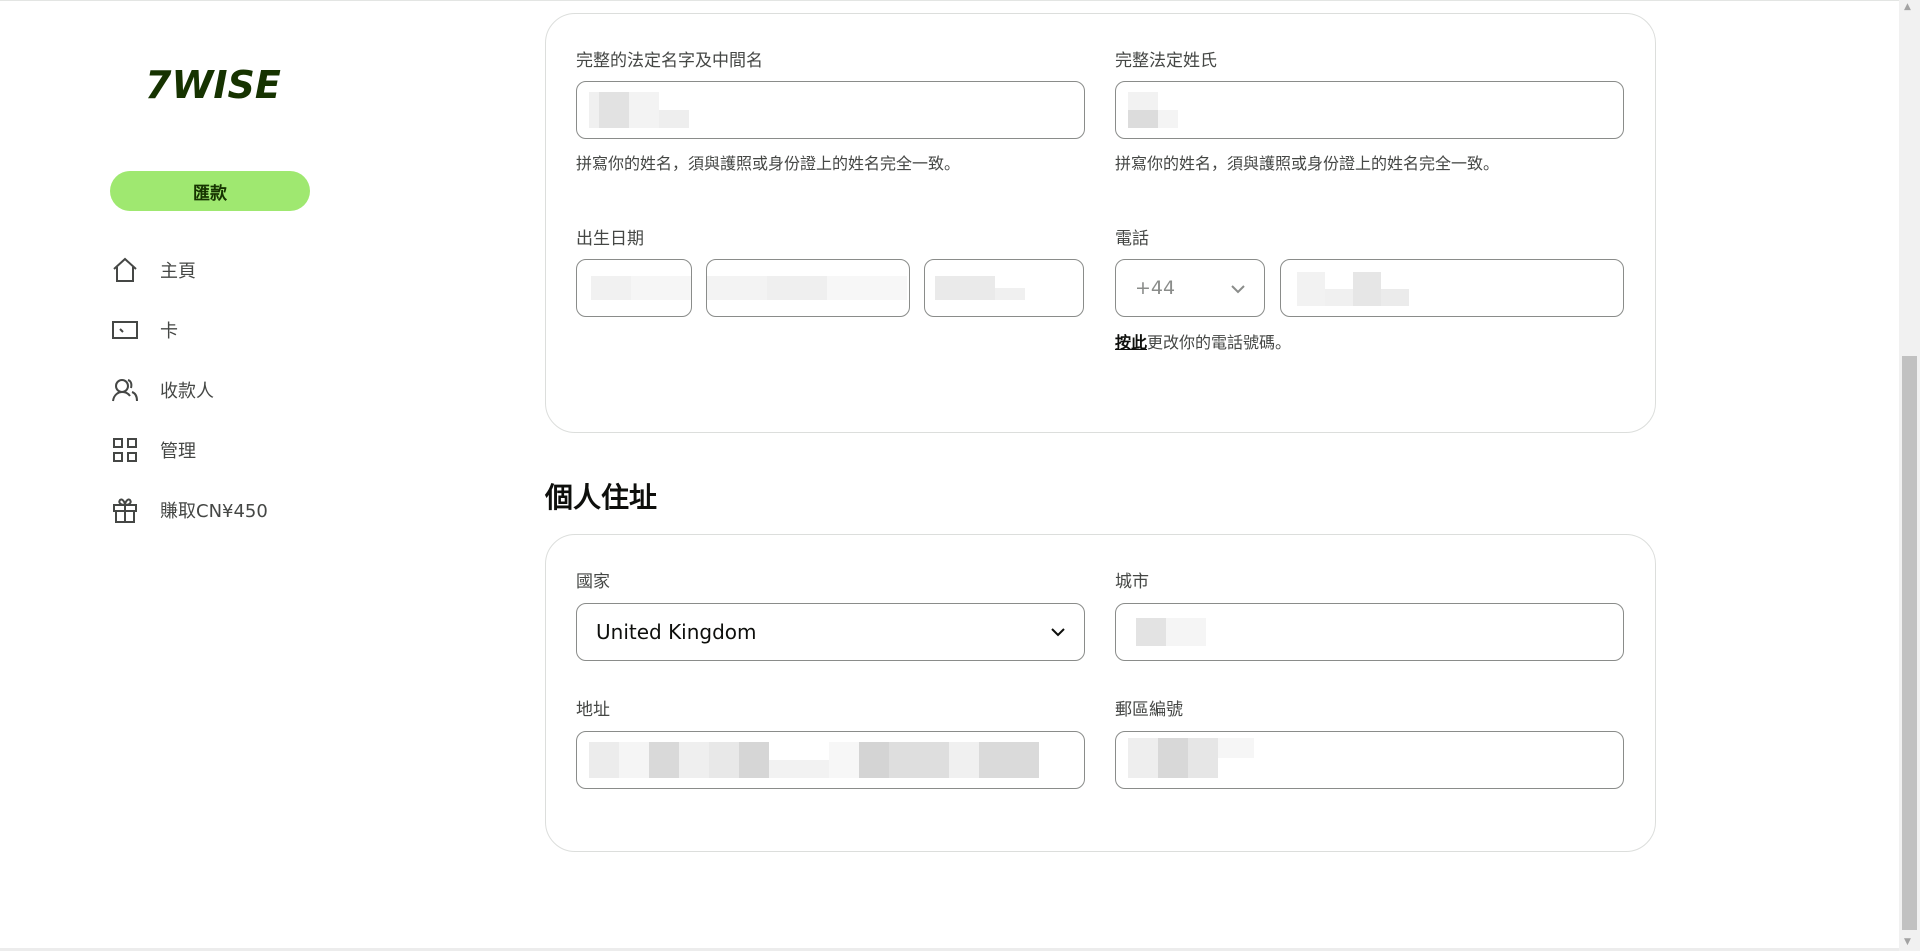  What do you see at coordinates (187, 391) in the screenshot?
I see `nav-label-recipients: 收款人` at bounding box center [187, 391].